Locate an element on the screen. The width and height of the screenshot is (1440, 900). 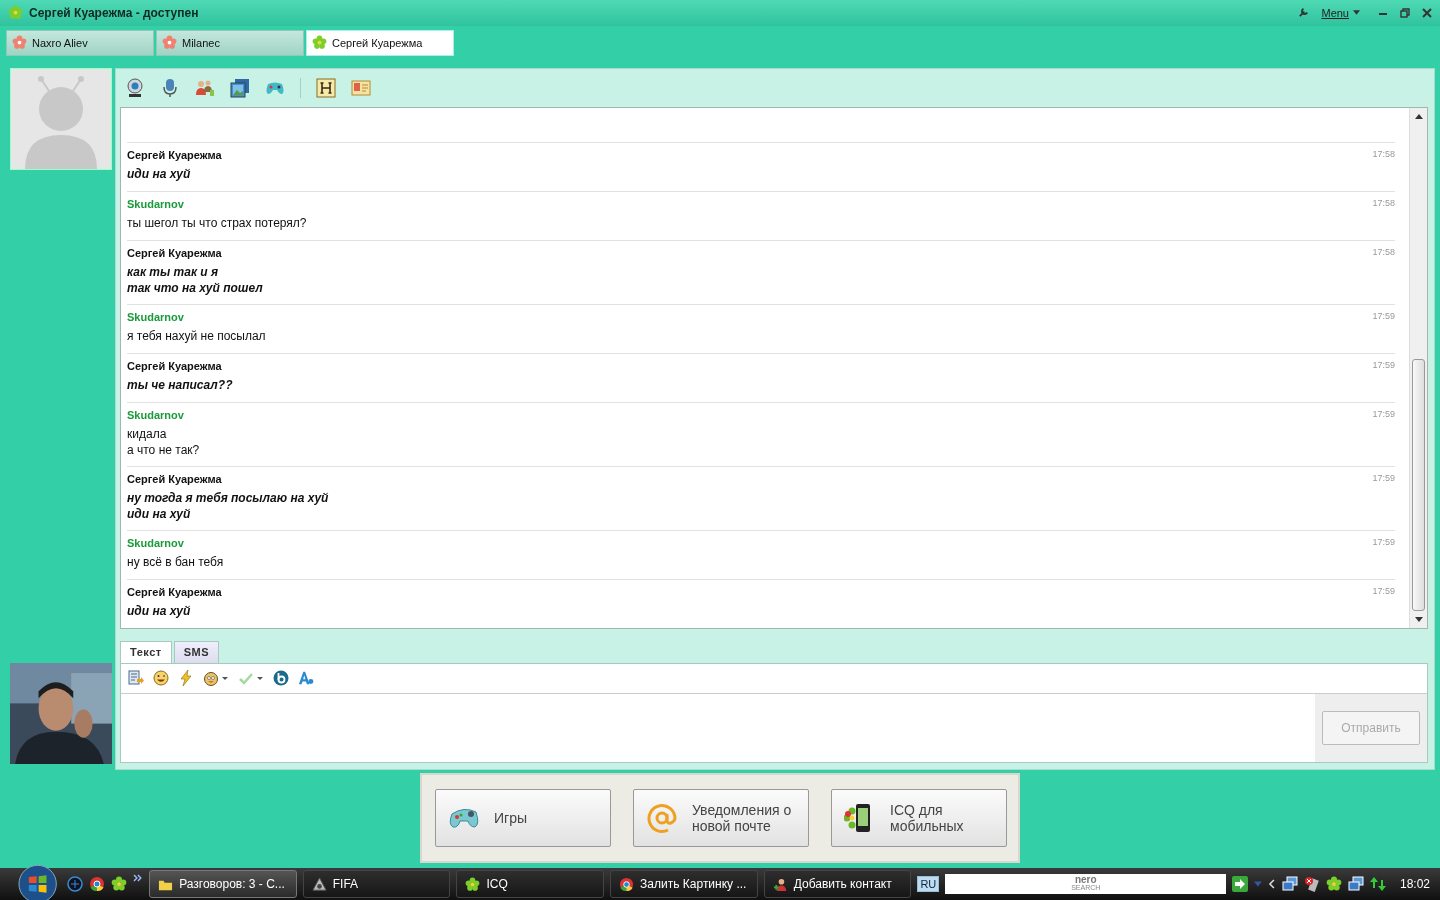
go-arrow-icon is located at coordinates (1240, 884).